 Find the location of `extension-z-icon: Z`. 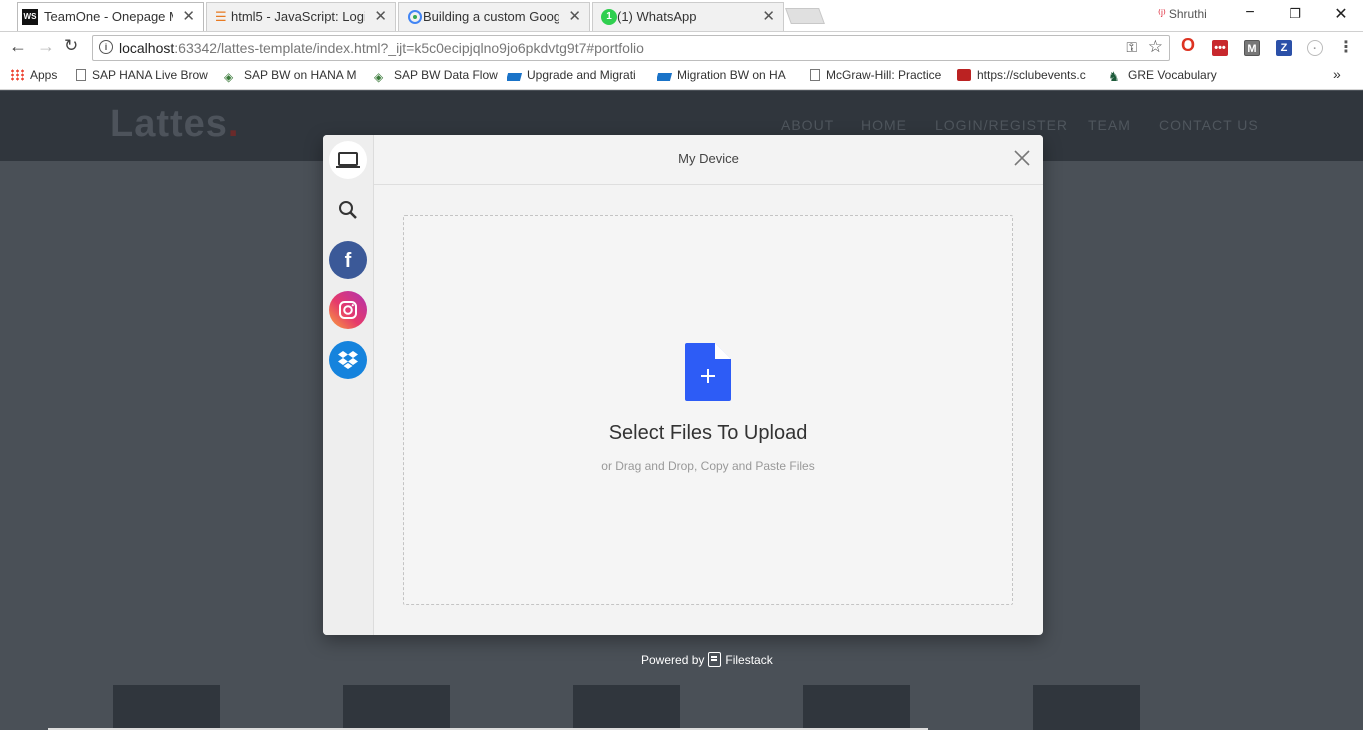

extension-z-icon: Z is located at coordinates (1284, 48).